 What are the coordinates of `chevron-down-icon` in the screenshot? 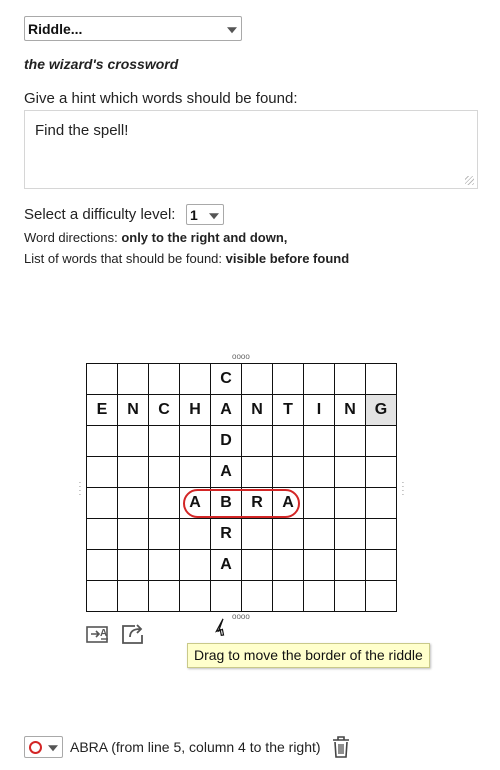 It's located at (53, 748).